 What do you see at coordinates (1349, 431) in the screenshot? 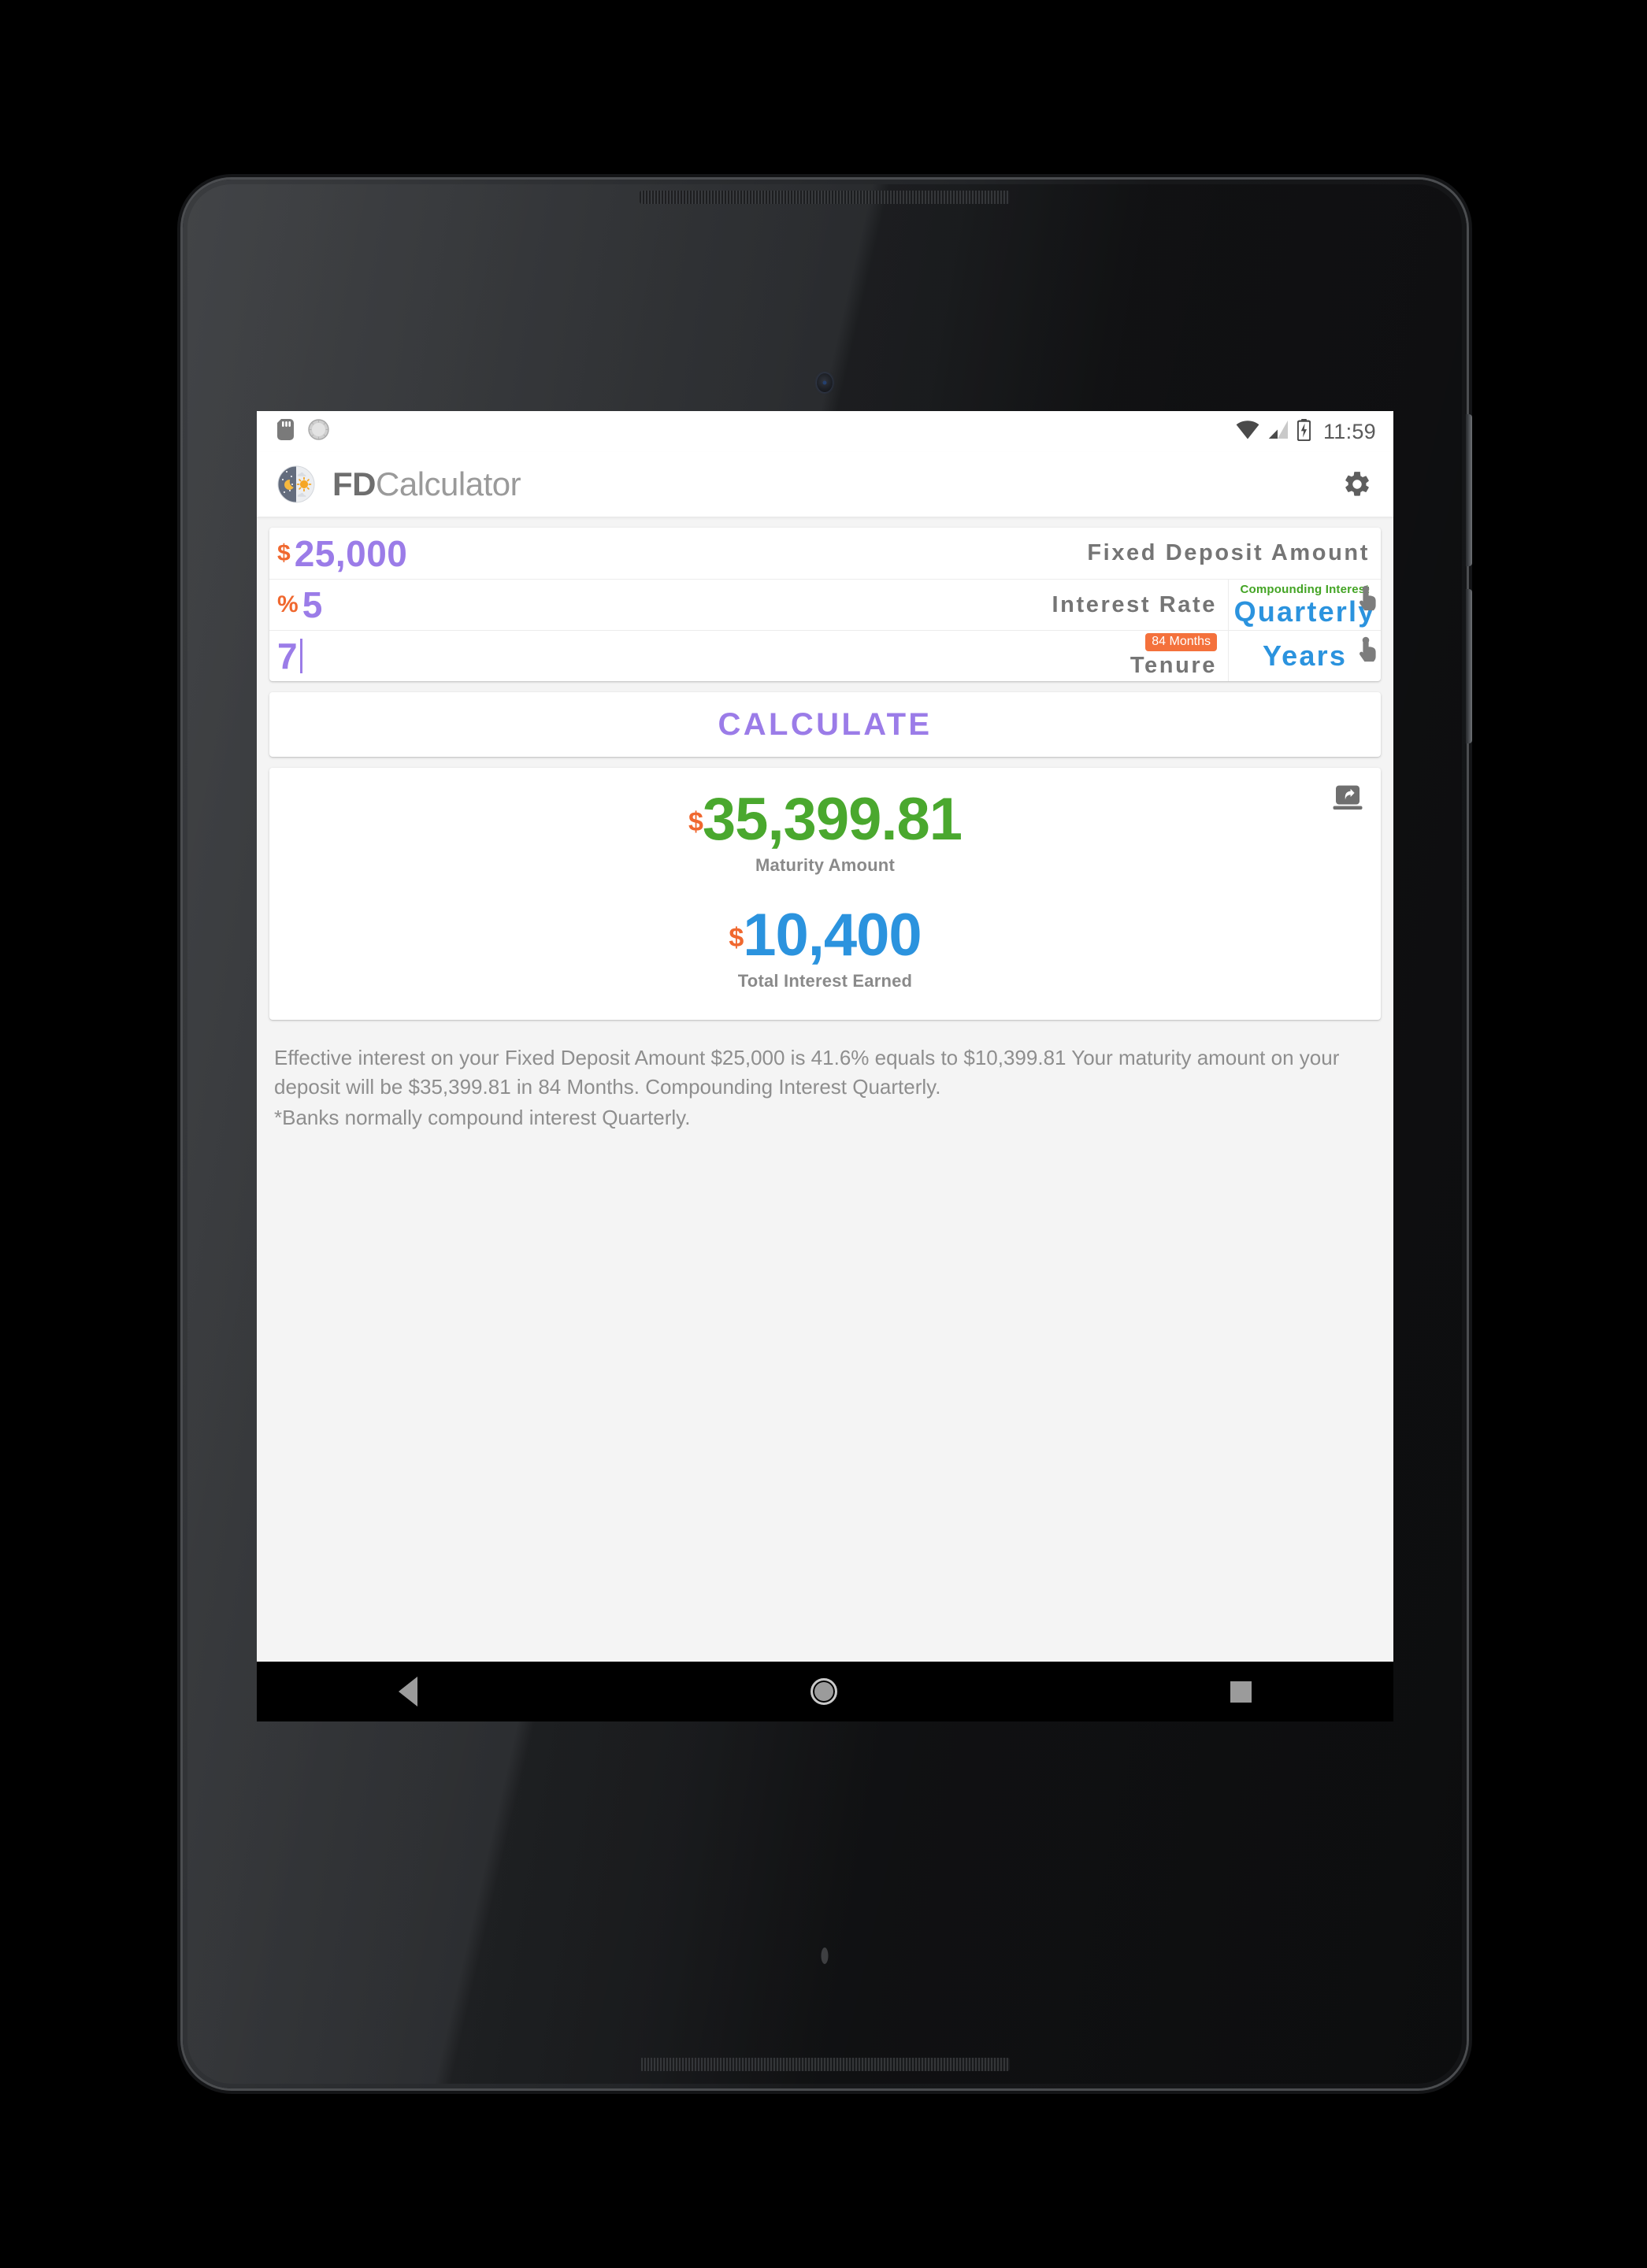
I see `status-bar-clock: 11:59` at bounding box center [1349, 431].